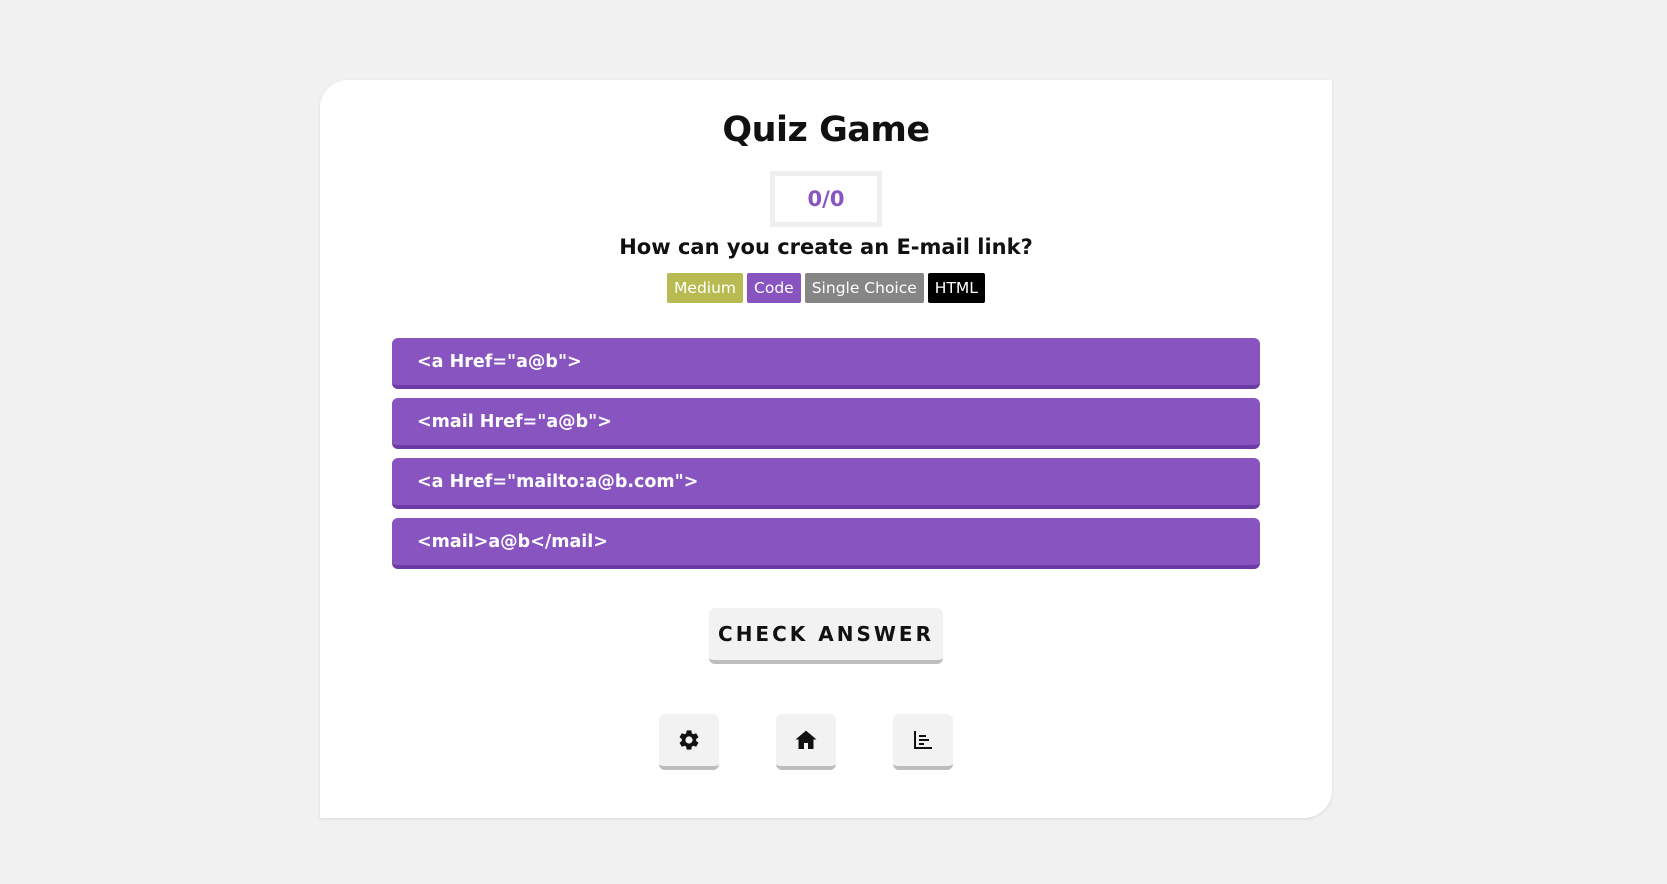  Describe the element at coordinates (826, 247) in the screenshot. I see `question-text: How can you create an E-mail link?` at that location.